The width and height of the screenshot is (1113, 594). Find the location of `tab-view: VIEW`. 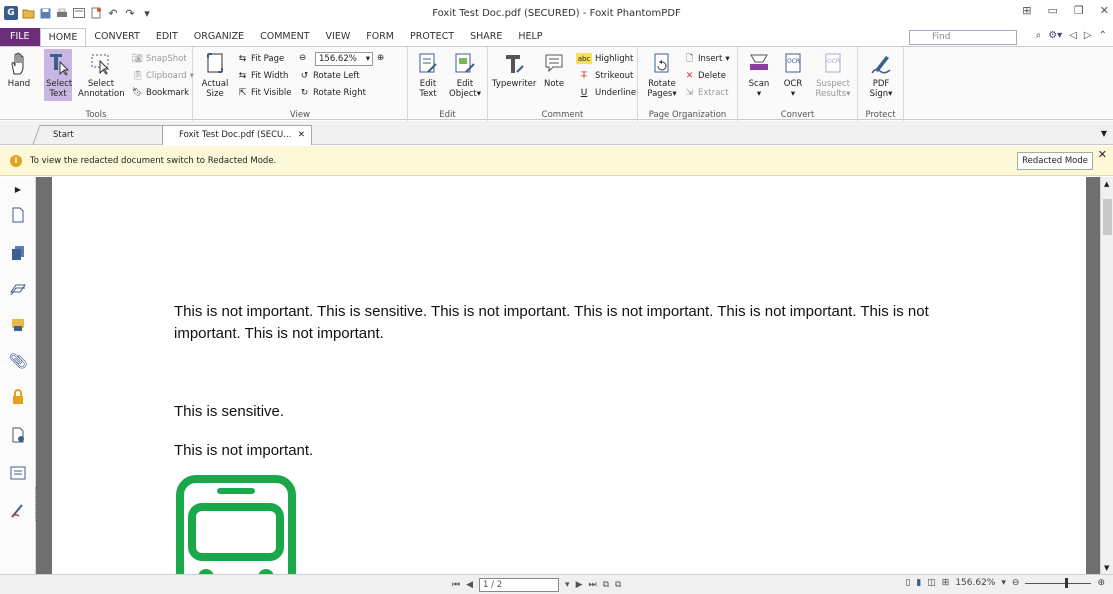

tab-view: VIEW is located at coordinates (338, 37).